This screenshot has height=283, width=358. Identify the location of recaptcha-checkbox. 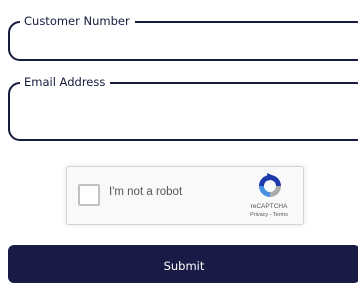
(89, 195).